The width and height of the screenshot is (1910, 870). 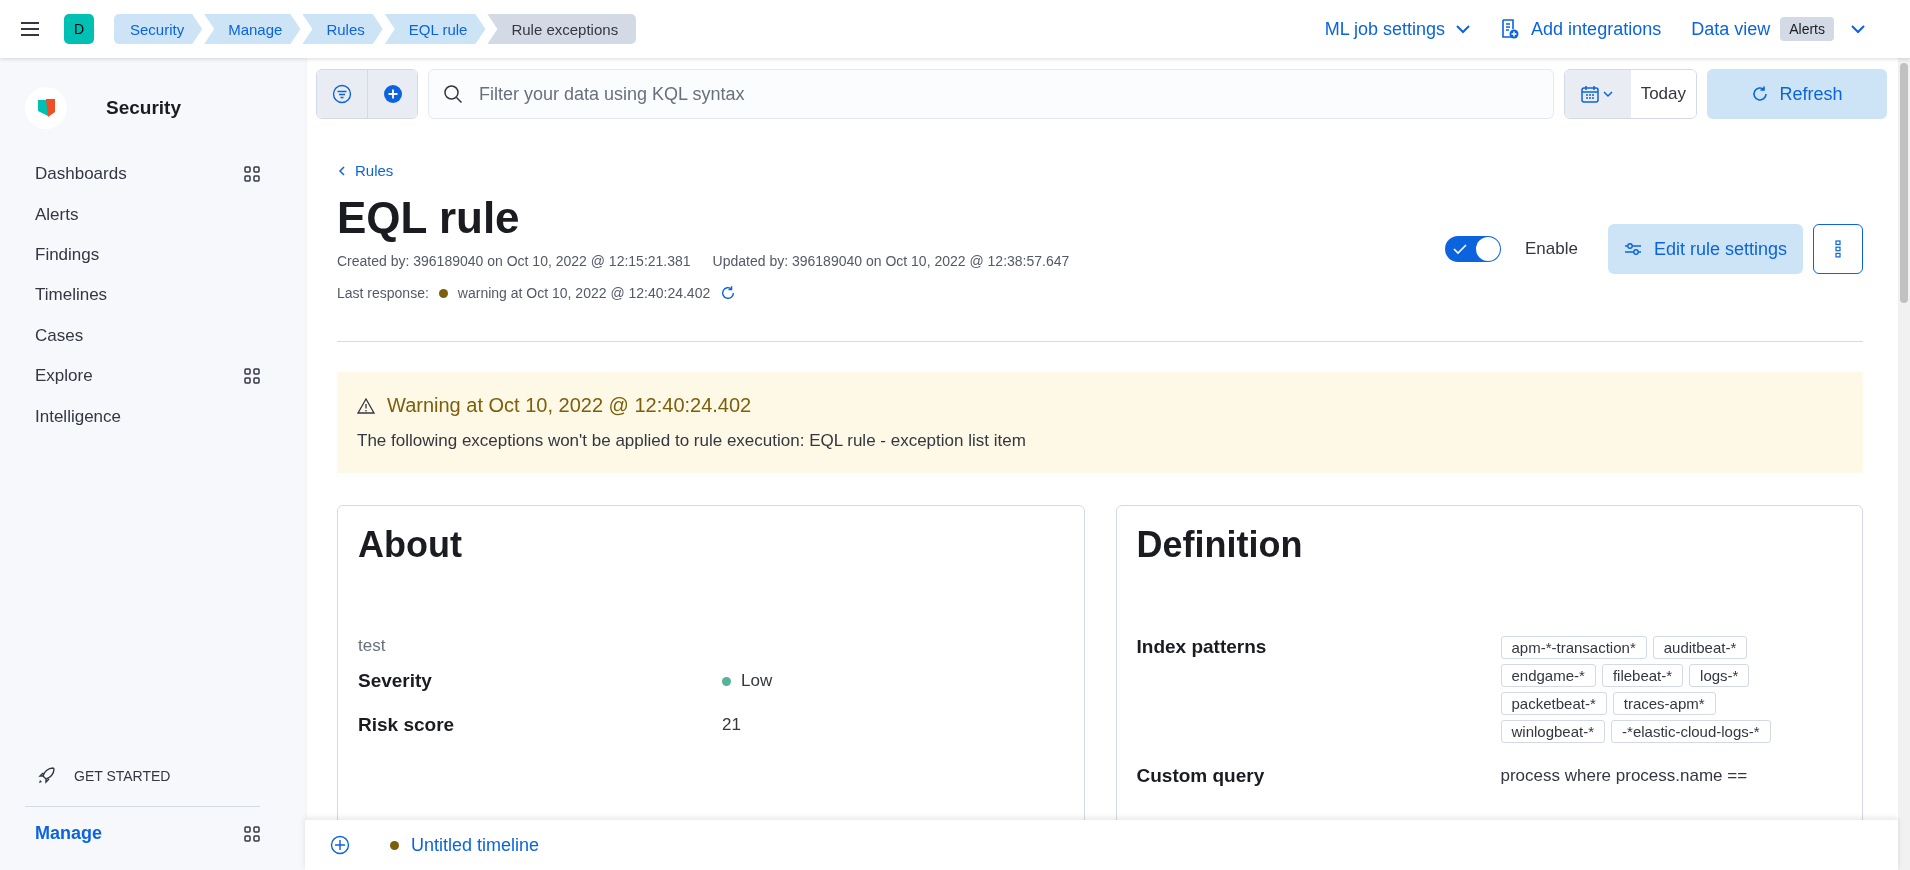 I want to click on sidebar-item: Dashboards, so click(x=81, y=174).